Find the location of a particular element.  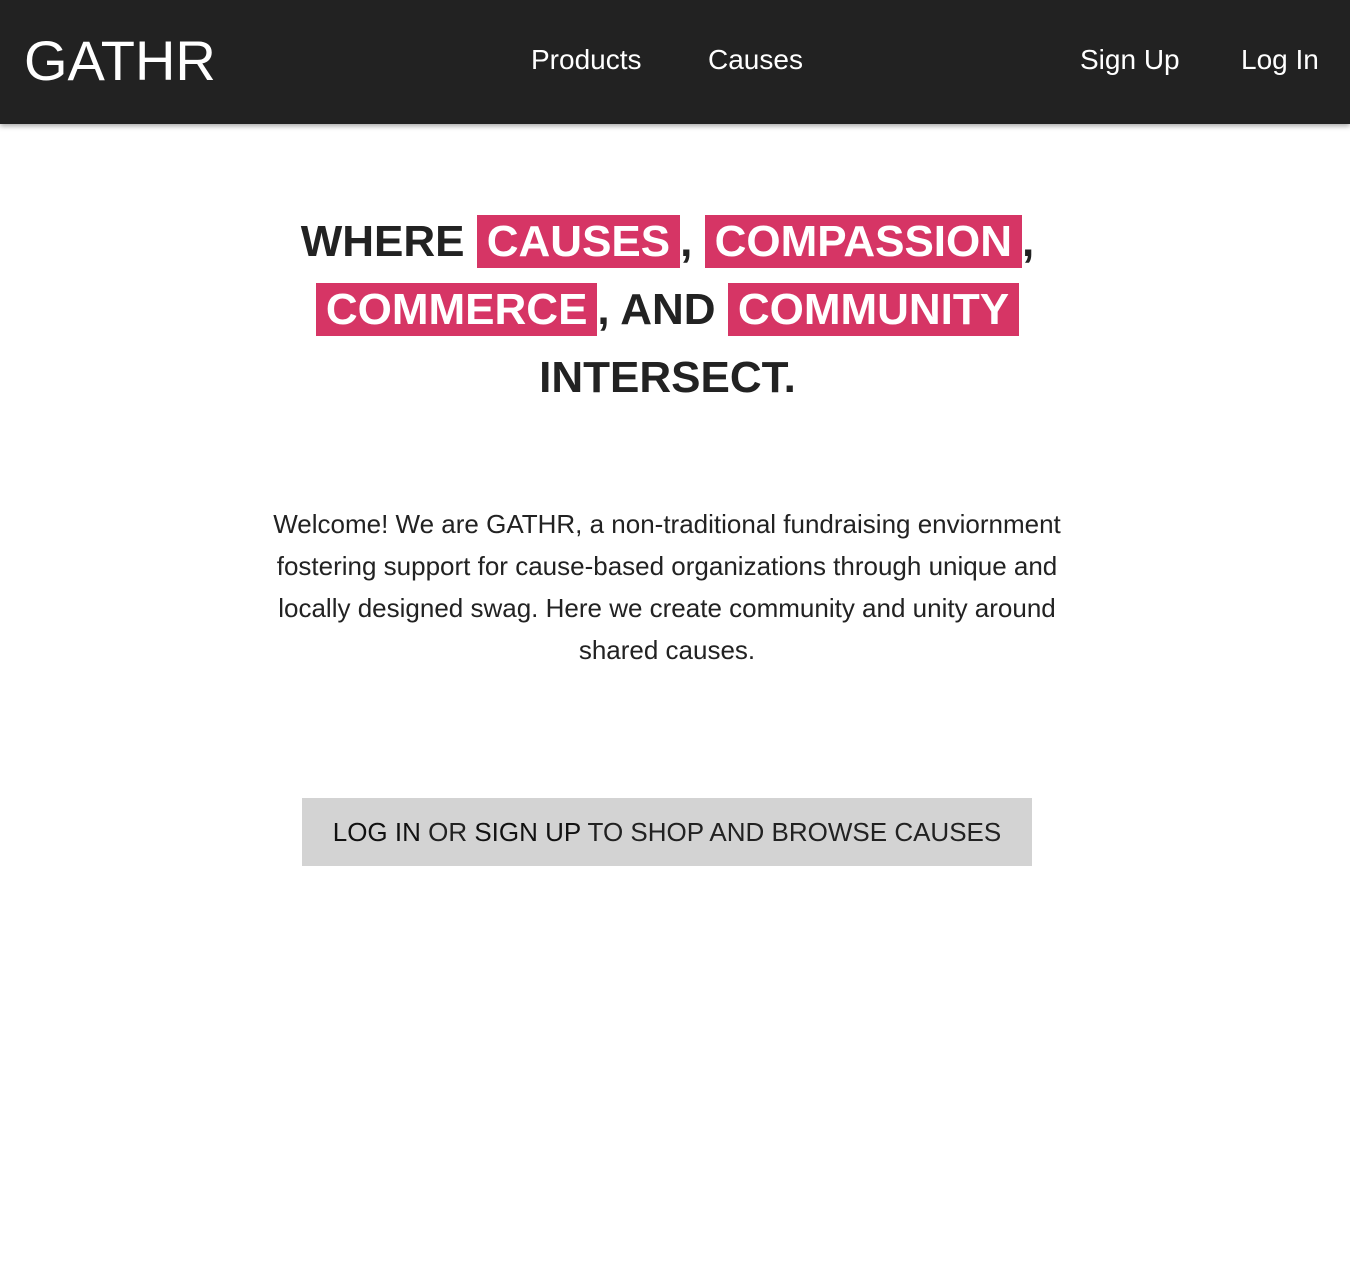

hero-highlight-commerce: COMMERCE is located at coordinates (456, 309).